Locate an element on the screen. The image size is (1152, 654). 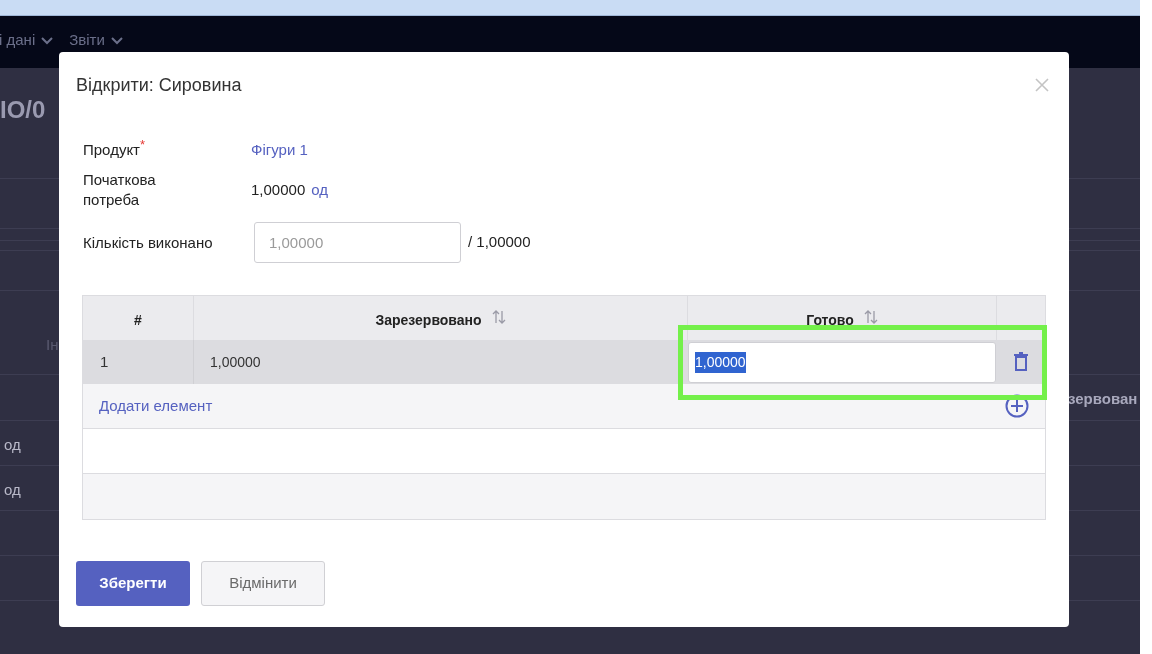
save-button: Зберегти is located at coordinates (133, 583).